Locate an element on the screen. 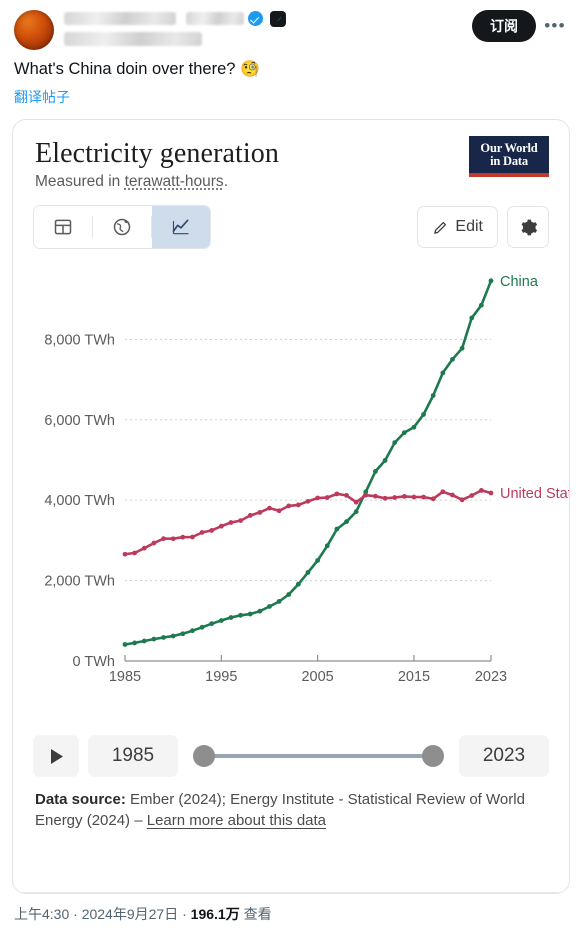  subscribe-button: 订阅 is located at coordinates (504, 26).